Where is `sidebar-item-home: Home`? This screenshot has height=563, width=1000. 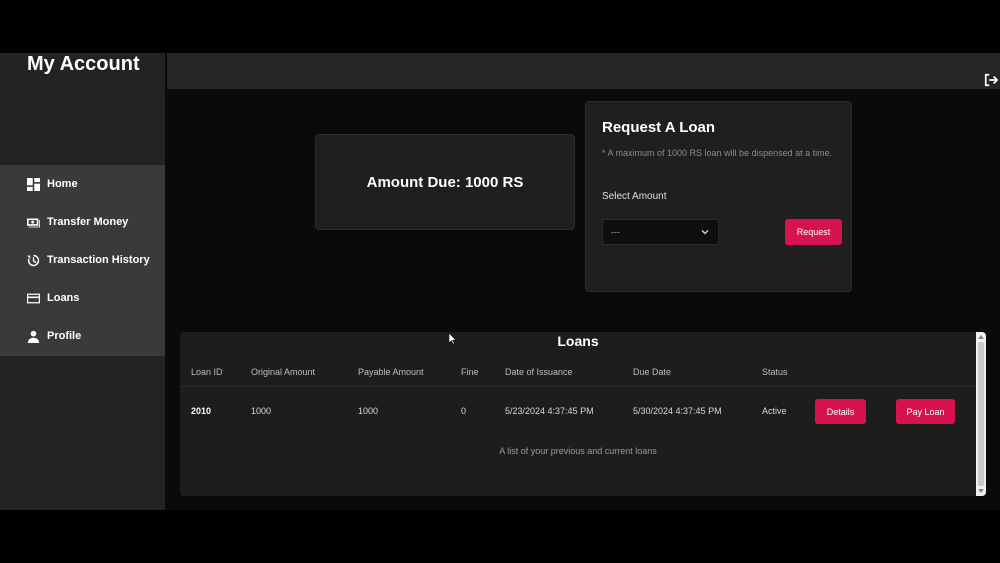
sidebar-item-home: Home is located at coordinates (82, 184).